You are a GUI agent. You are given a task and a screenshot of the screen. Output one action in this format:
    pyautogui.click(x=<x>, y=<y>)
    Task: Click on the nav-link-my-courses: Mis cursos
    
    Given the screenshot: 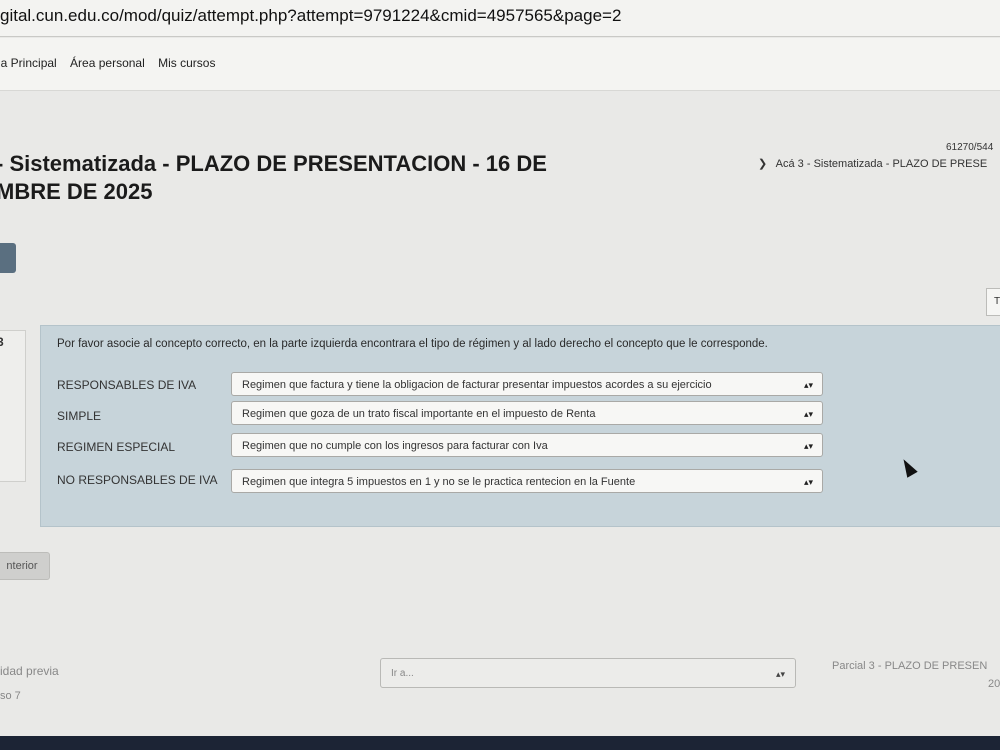 What is the action you would take?
    pyautogui.click(x=186, y=63)
    